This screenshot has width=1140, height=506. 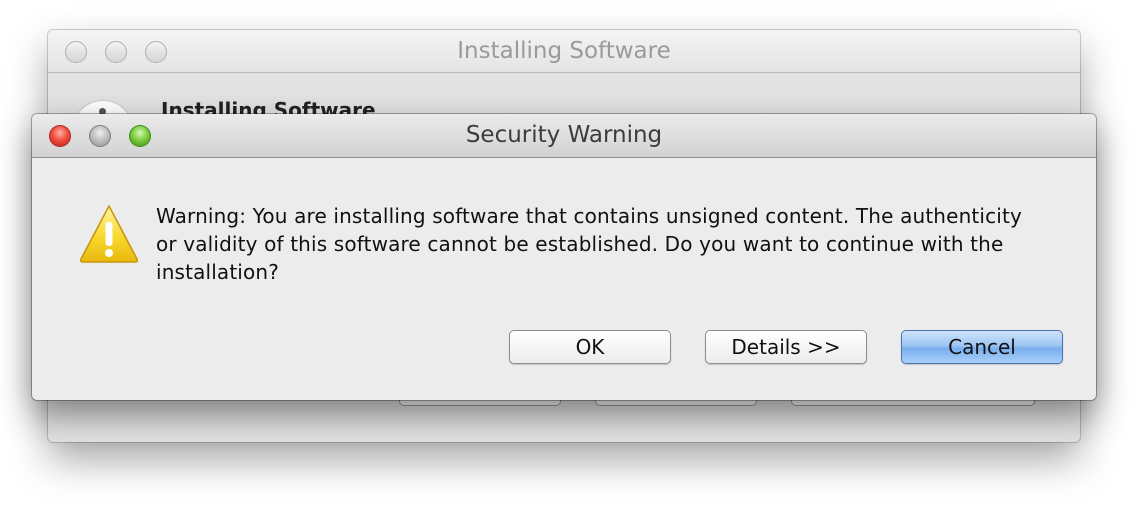 What do you see at coordinates (786, 347) in the screenshot?
I see `details-button: Details >>` at bounding box center [786, 347].